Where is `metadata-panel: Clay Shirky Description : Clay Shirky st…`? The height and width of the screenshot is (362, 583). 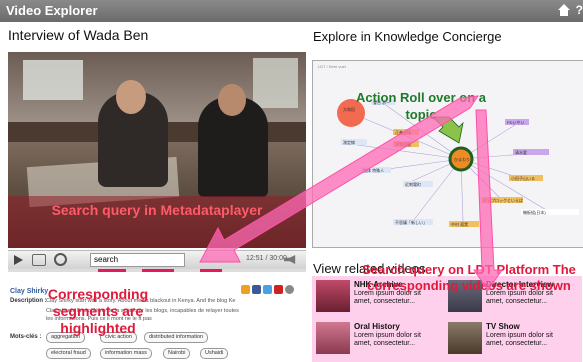
metadata-panel: Clay Shirky Description : Clay Shirky st… is located at coordinates (157, 319).